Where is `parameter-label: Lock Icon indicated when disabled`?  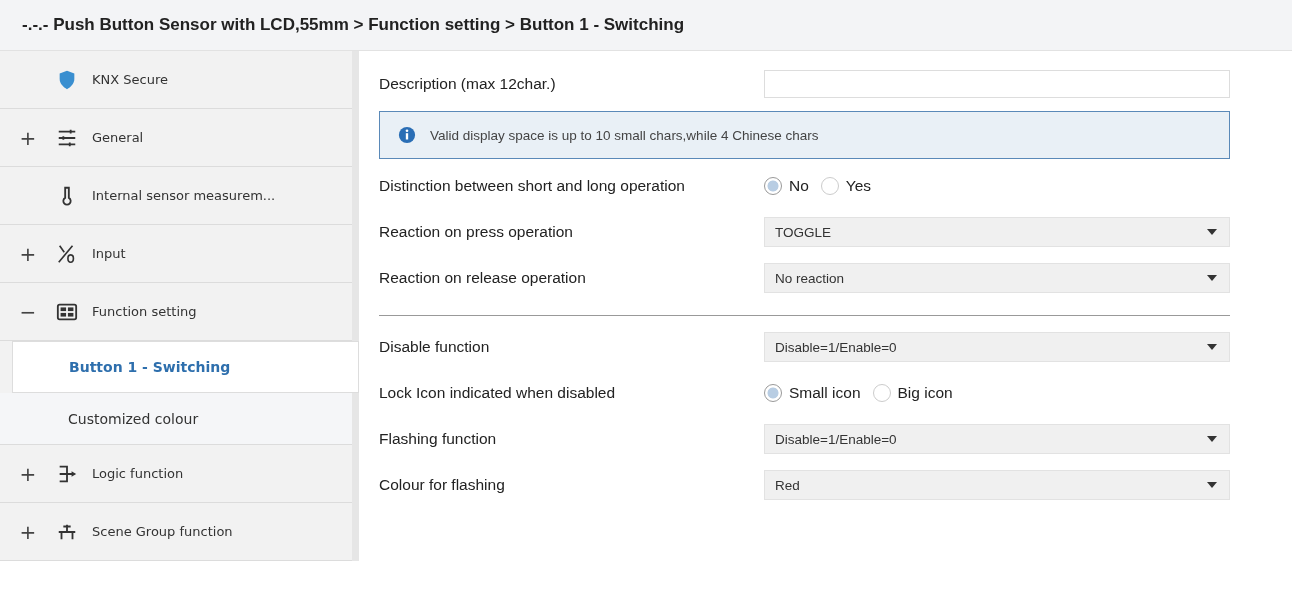 parameter-label: Lock Icon indicated when disabled is located at coordinates (498, 393).